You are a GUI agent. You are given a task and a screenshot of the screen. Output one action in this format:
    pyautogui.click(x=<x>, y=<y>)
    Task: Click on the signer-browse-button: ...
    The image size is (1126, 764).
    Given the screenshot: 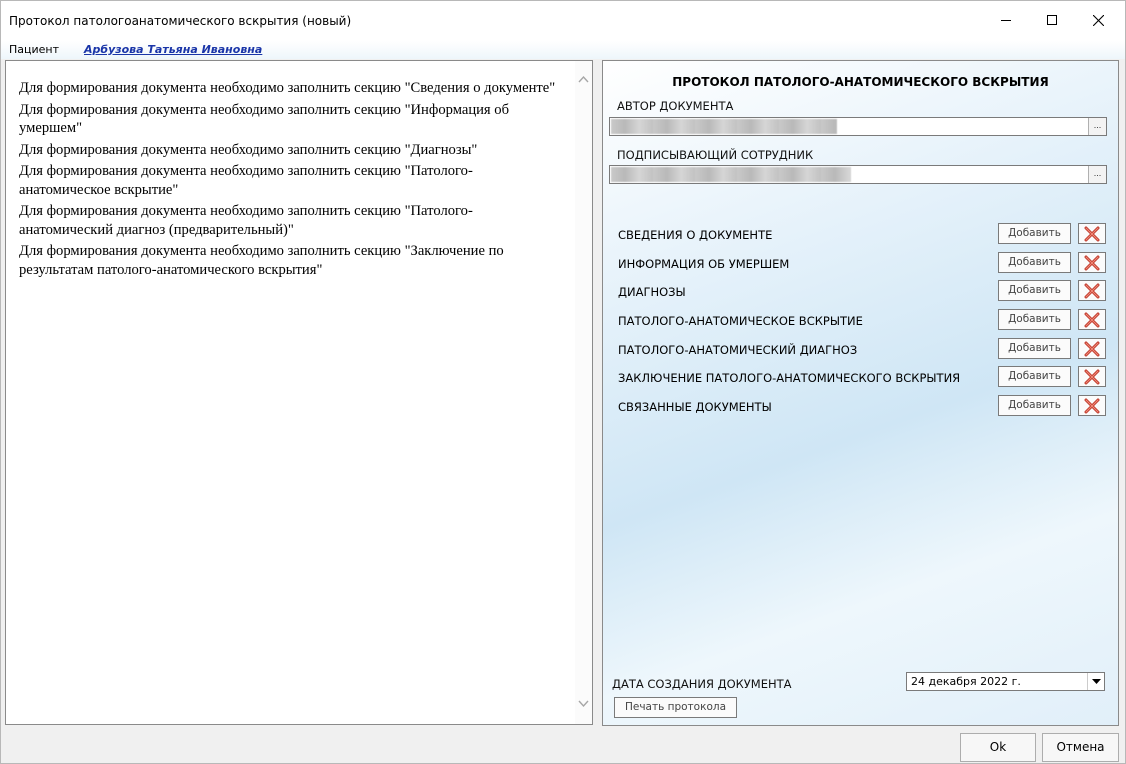 What is the action you would take?
    pyautogui.click(x=1097, y=174)
    